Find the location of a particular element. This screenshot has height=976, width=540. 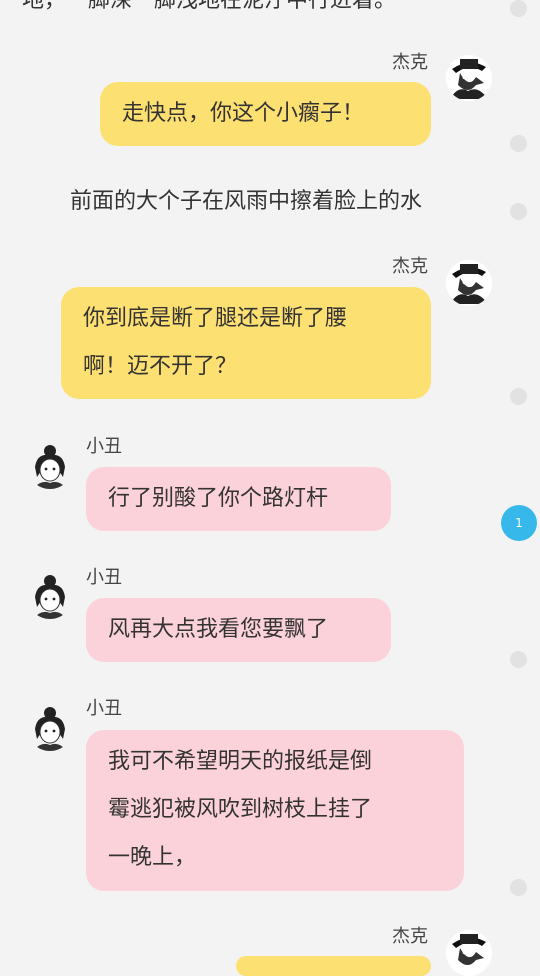

message-line: 霉逃犯被风吹到树枝上挂了 is located at coordinates (240, 809).